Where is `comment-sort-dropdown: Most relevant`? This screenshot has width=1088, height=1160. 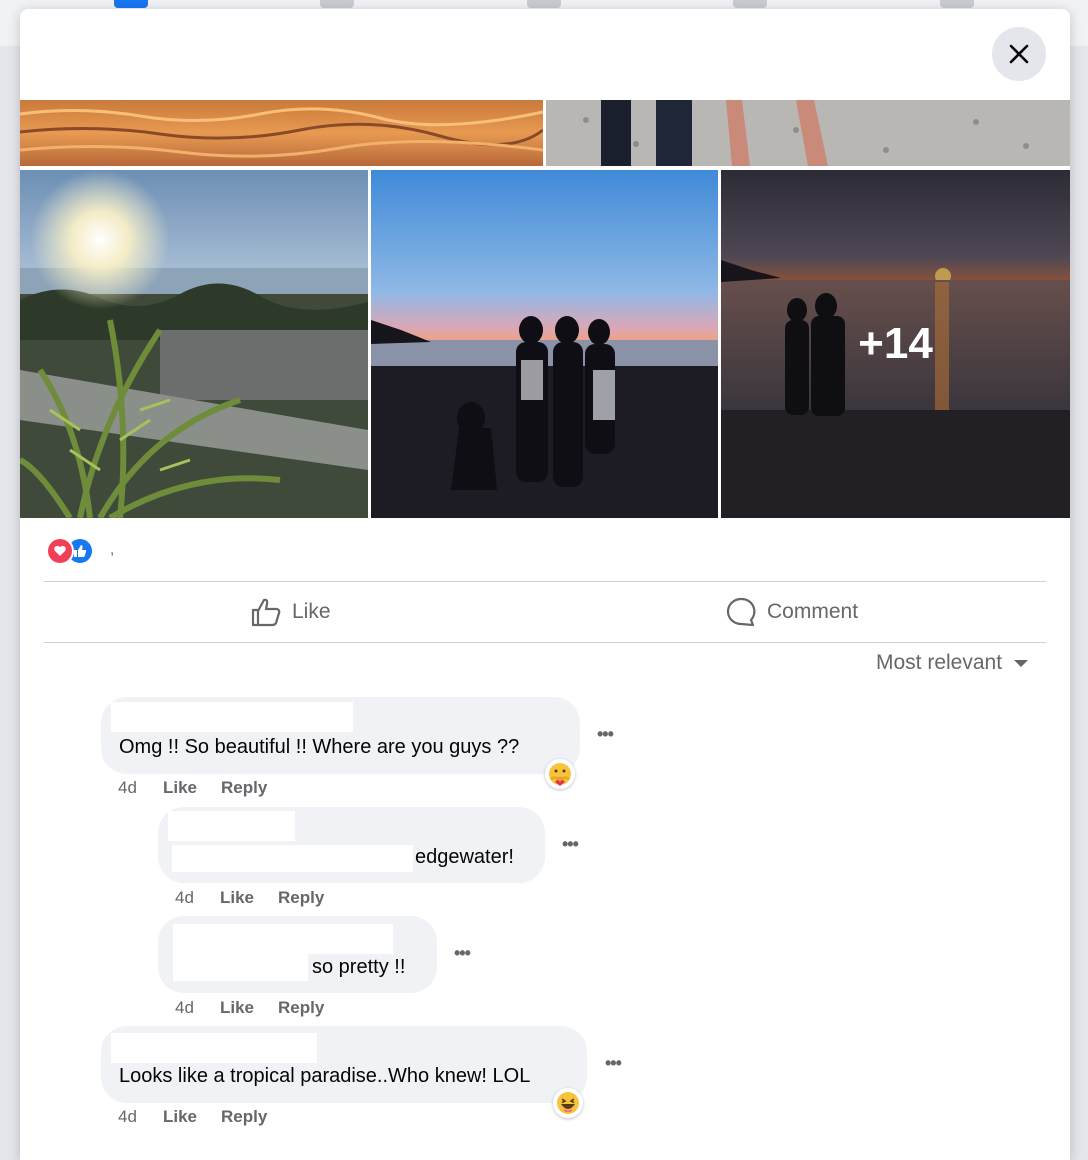 comment-sort-dropdown: Most relevant is located at coordinates (952, 663).